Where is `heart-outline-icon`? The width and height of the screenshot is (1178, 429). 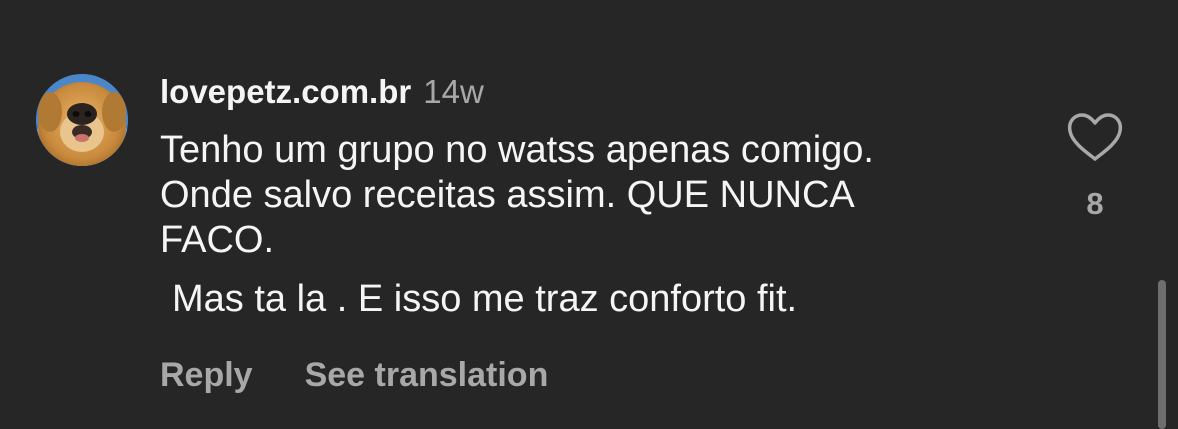 heart-outline-icon is located at coordinates (1095, 137).